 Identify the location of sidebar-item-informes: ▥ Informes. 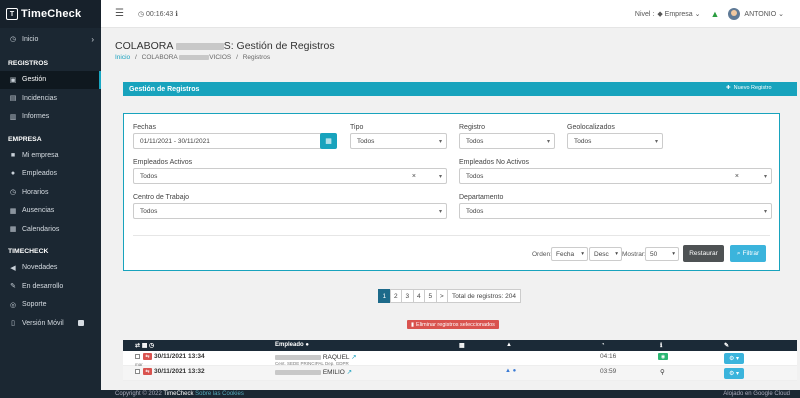
(50, 117).